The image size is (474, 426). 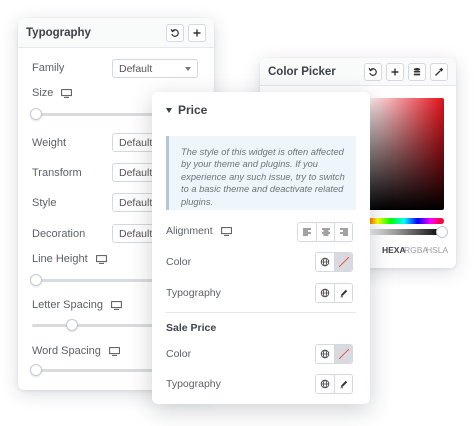 What do you see at coordinates (36, 114) in the screenshot?
I see `size-slider-handle` at bounding box center [36, 114].